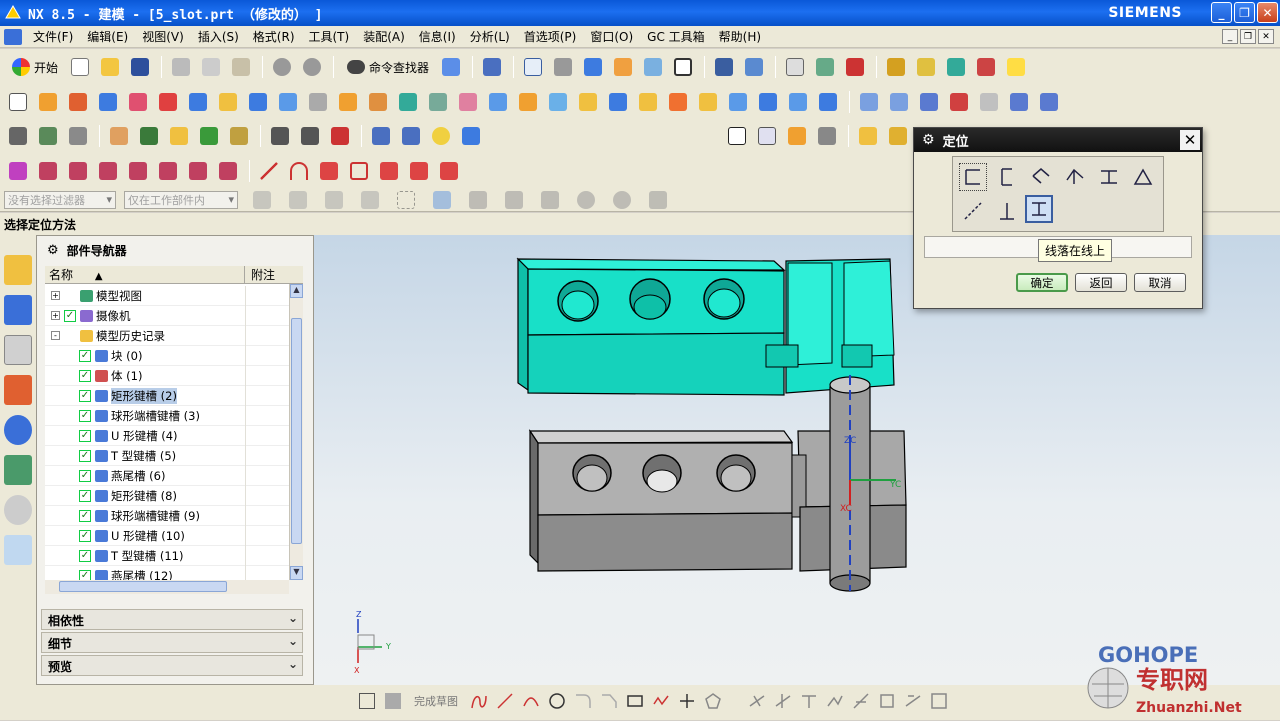  Describe the element at coordinates (172, 619) in the screenshot. I see `dependencies-section: 相依性 ⌄` at that location.